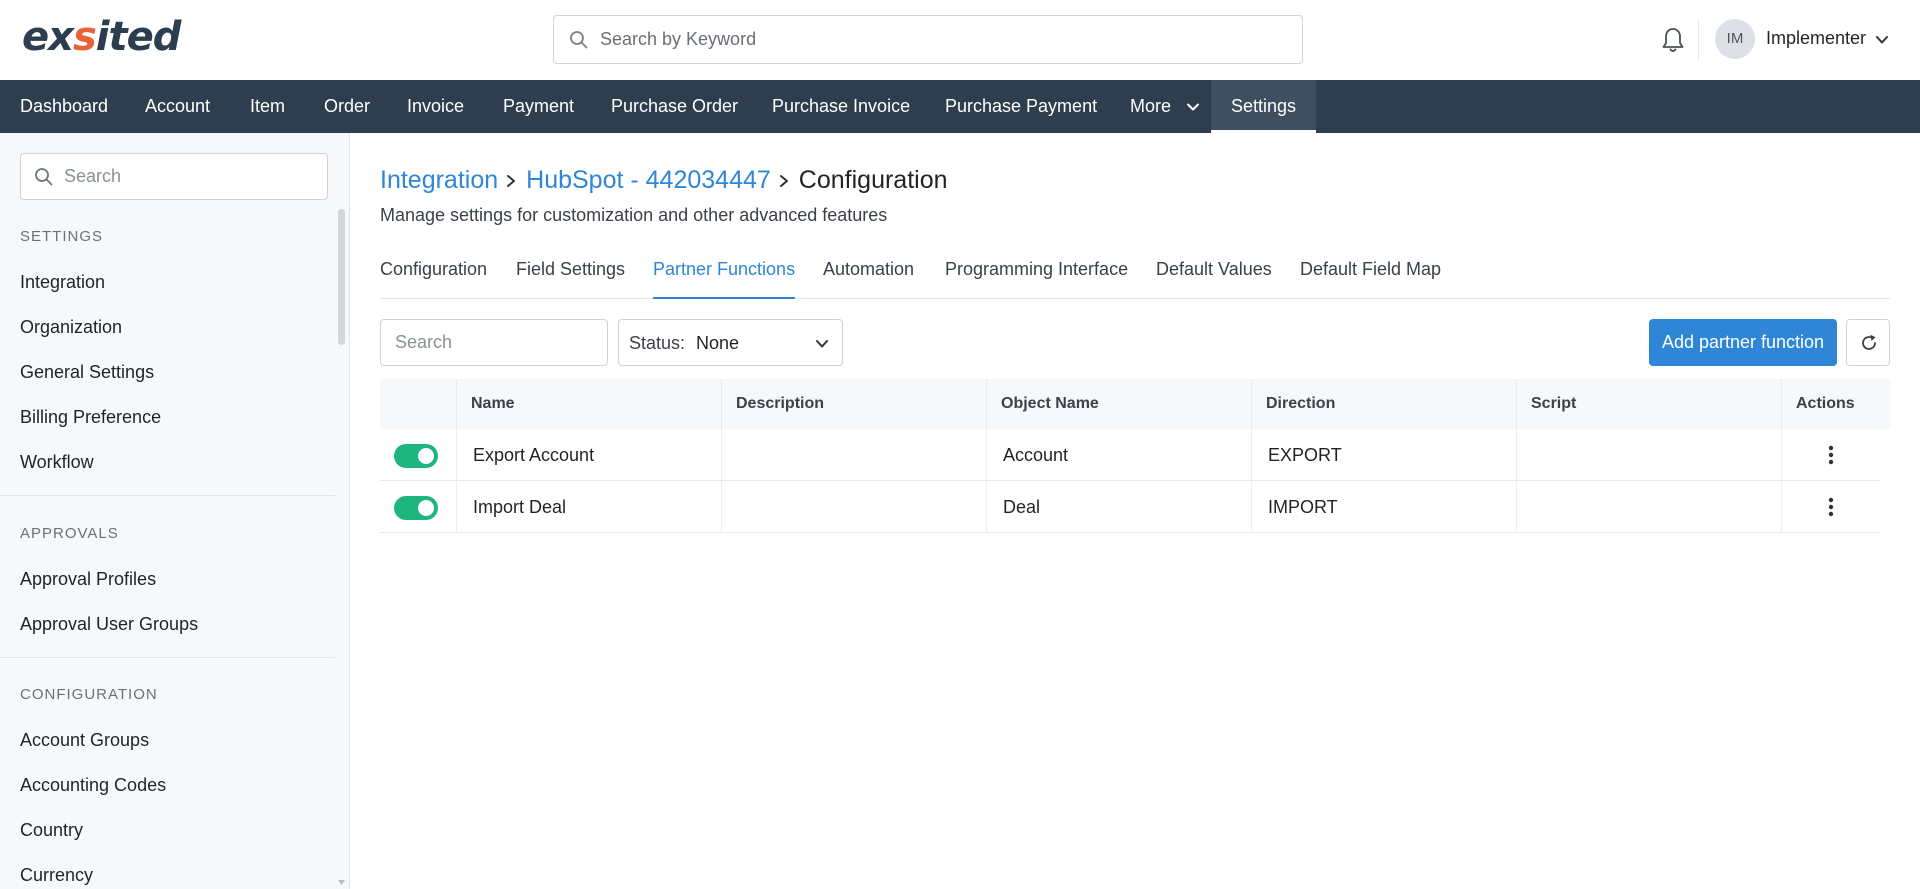  What do you see at coordinates (1118, 404) in the screenshot?
I see `column-header-object-name: Object Name` at bounding box center [1118, 404].